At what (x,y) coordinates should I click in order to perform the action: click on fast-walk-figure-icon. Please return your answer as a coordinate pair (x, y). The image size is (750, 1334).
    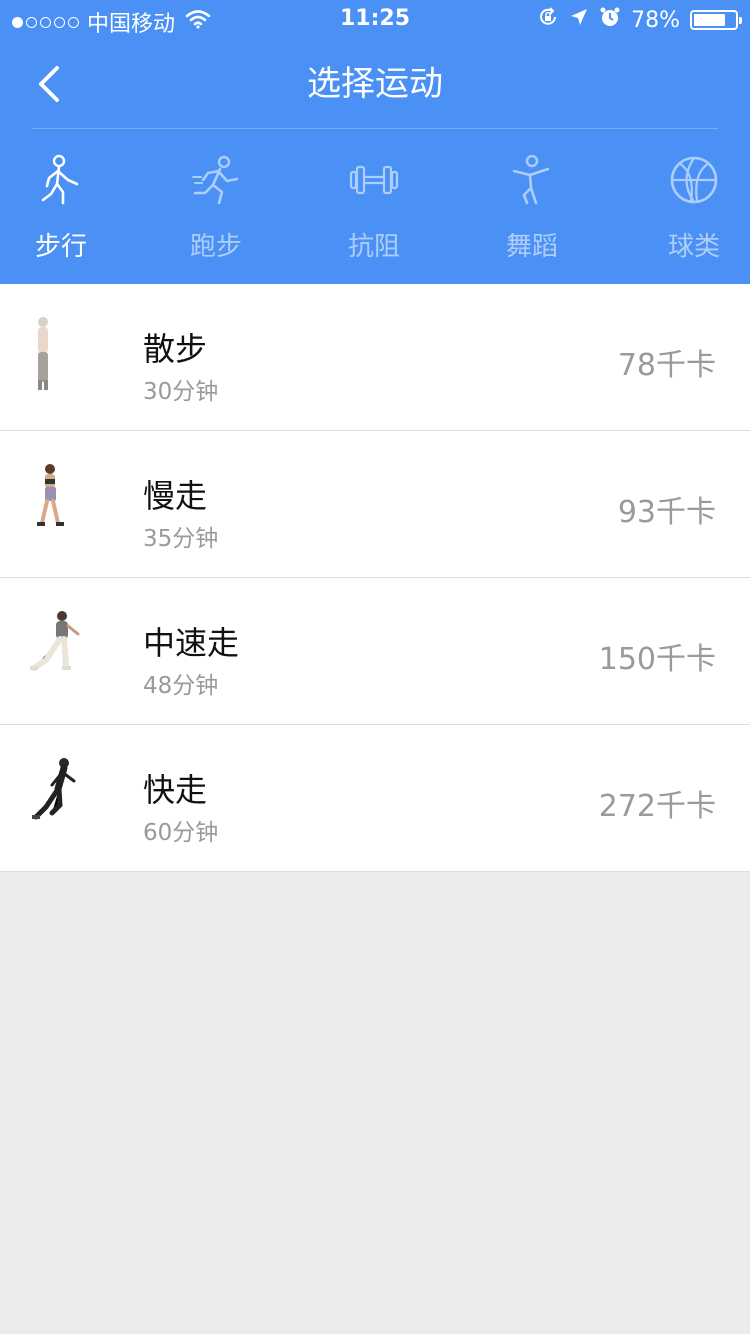
    Looking at the image, I should click on (54, 789).